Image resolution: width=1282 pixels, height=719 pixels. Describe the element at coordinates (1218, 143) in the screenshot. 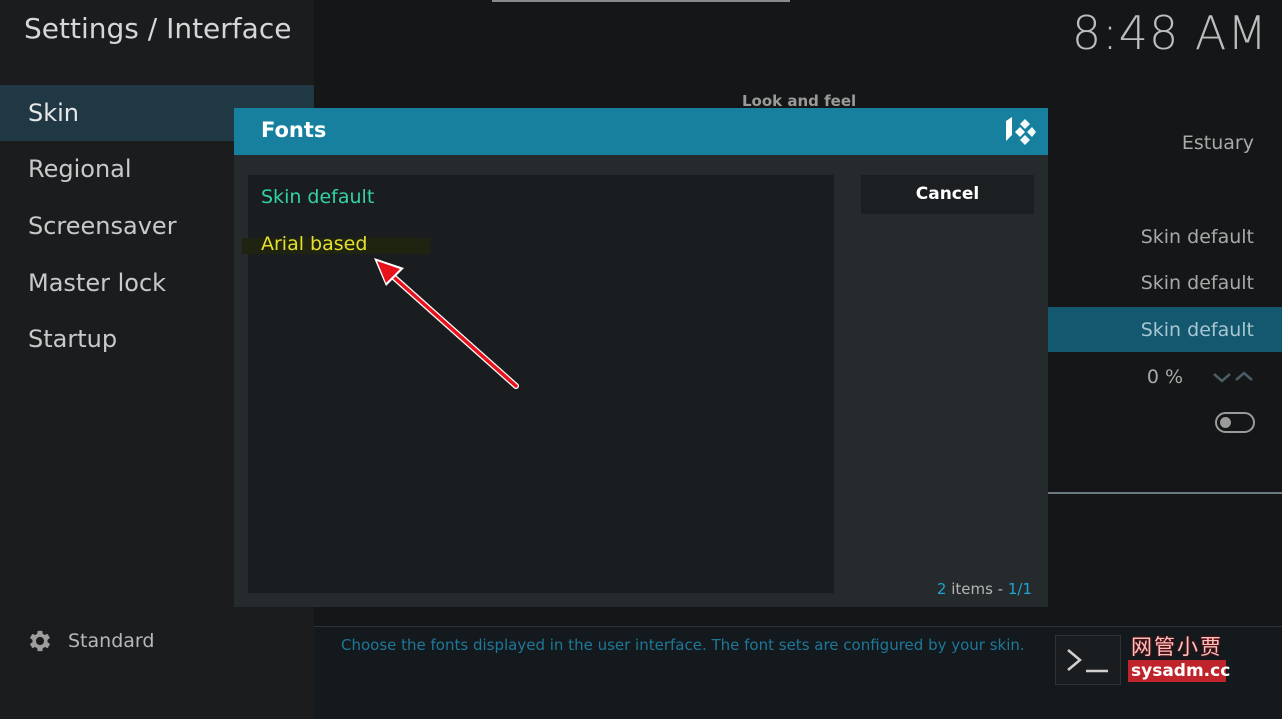

I see `setting-value-skin: Estuary` at that location.